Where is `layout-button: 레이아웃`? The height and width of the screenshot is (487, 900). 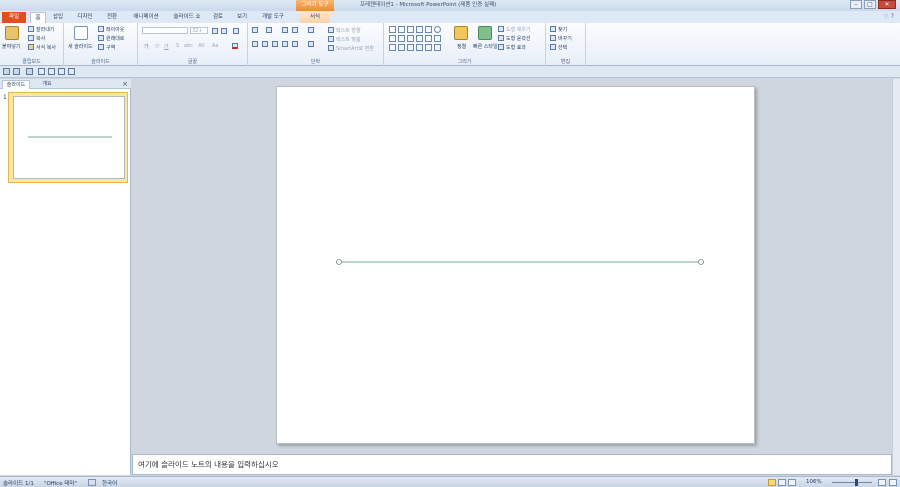
layout-button: 레이아웃 is located at coordinates (115, 29).